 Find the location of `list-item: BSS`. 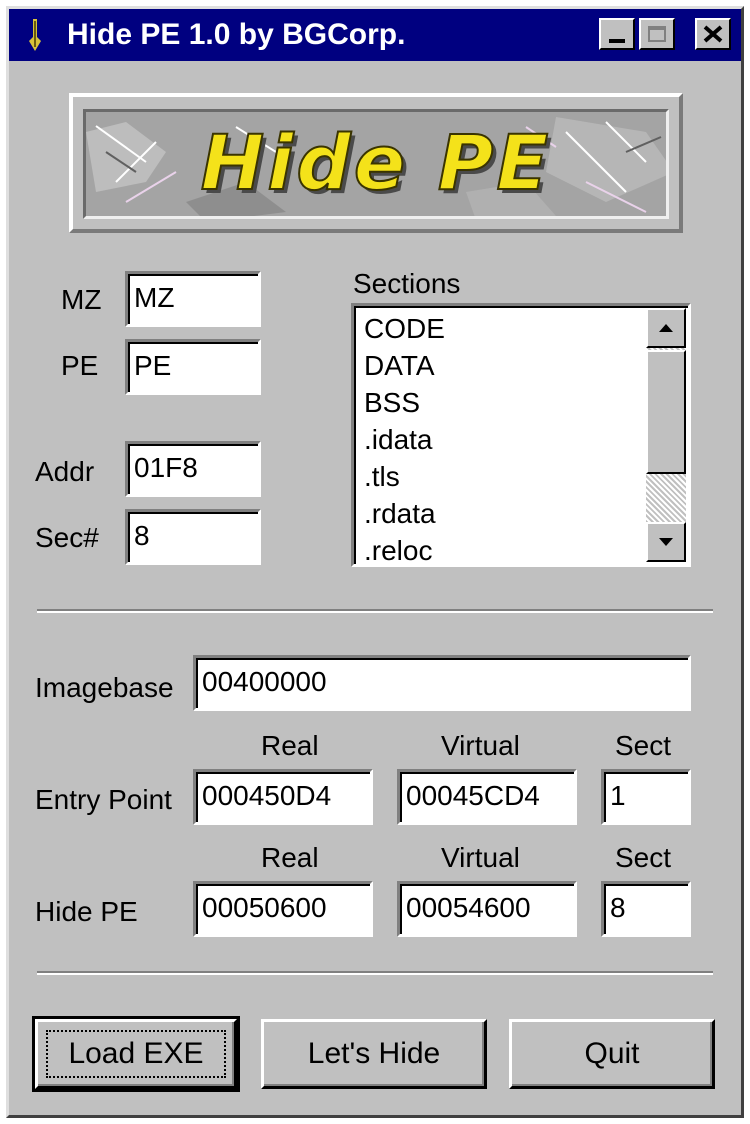

list-item: BSS is located at coordinates (404, 402).